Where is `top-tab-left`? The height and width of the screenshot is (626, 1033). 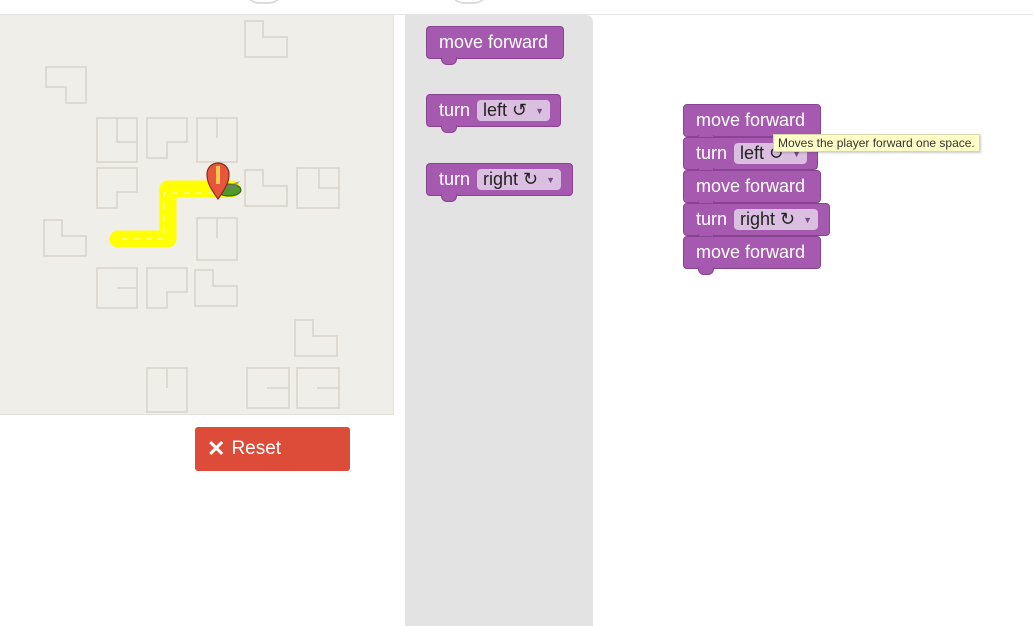
top-tab-left is located at coordinates (264, 2).